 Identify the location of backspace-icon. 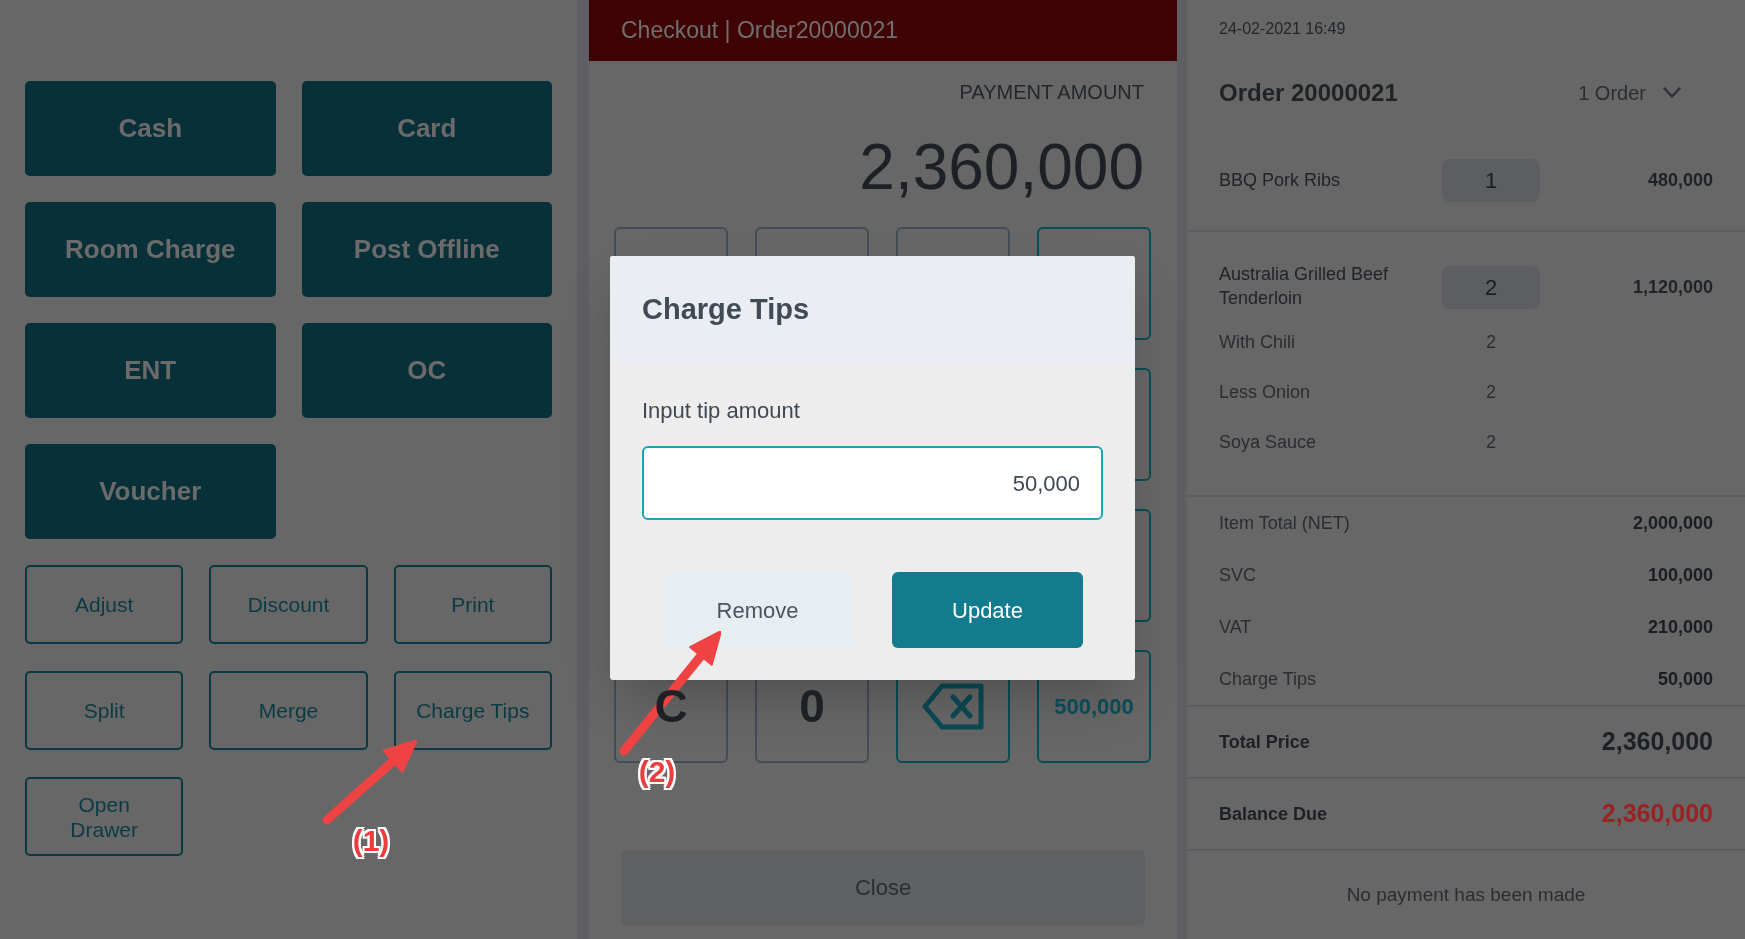
(953, 706).